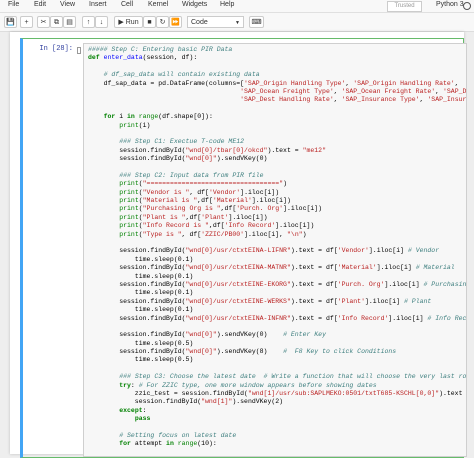 The image size is (474, 458). I want to click on code-token: ).text =, so click(285, 150).